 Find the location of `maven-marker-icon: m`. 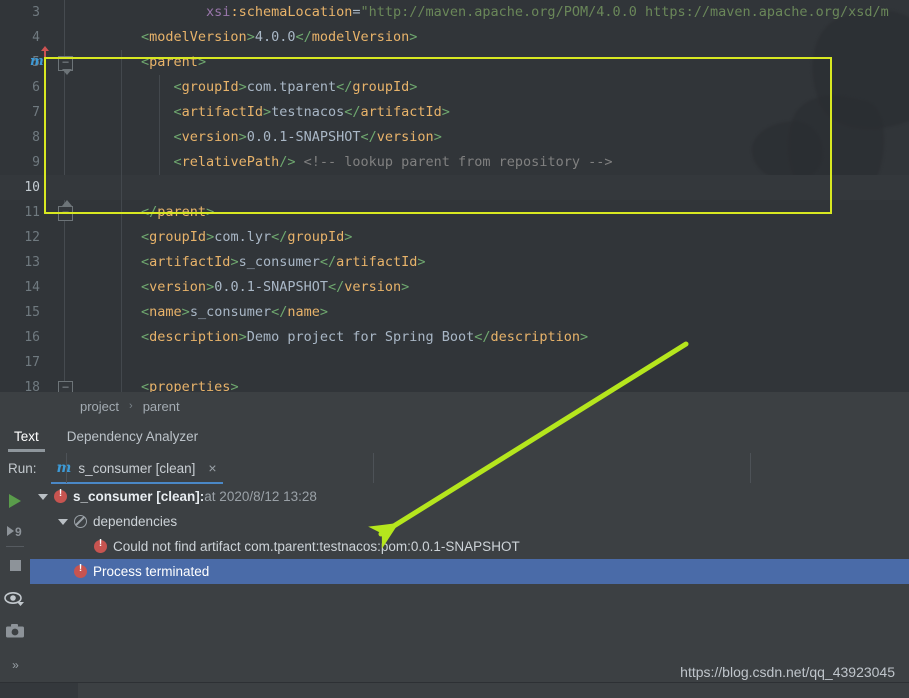

maven-marker-icon: m is located at coordinates (37, 61).